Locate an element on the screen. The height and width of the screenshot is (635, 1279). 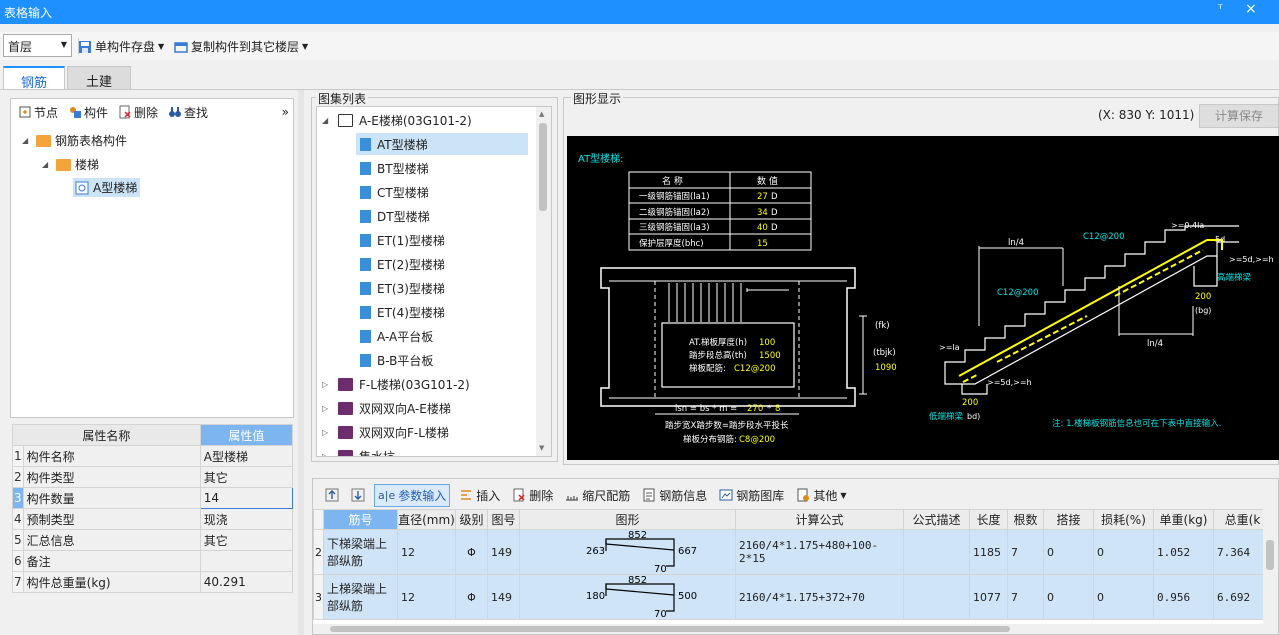
prop-row: 3 构件数量 14 is located at coordinates (153, 498).